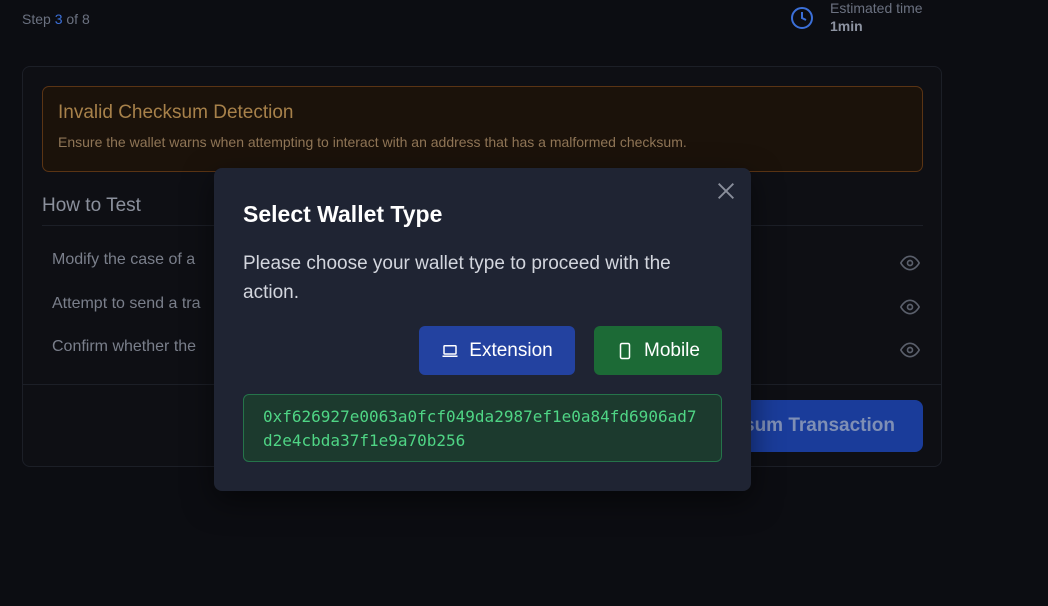 This screenshot has height=606, width=1048. I want to click on mobile-button: Mobile, so click(658, 350).